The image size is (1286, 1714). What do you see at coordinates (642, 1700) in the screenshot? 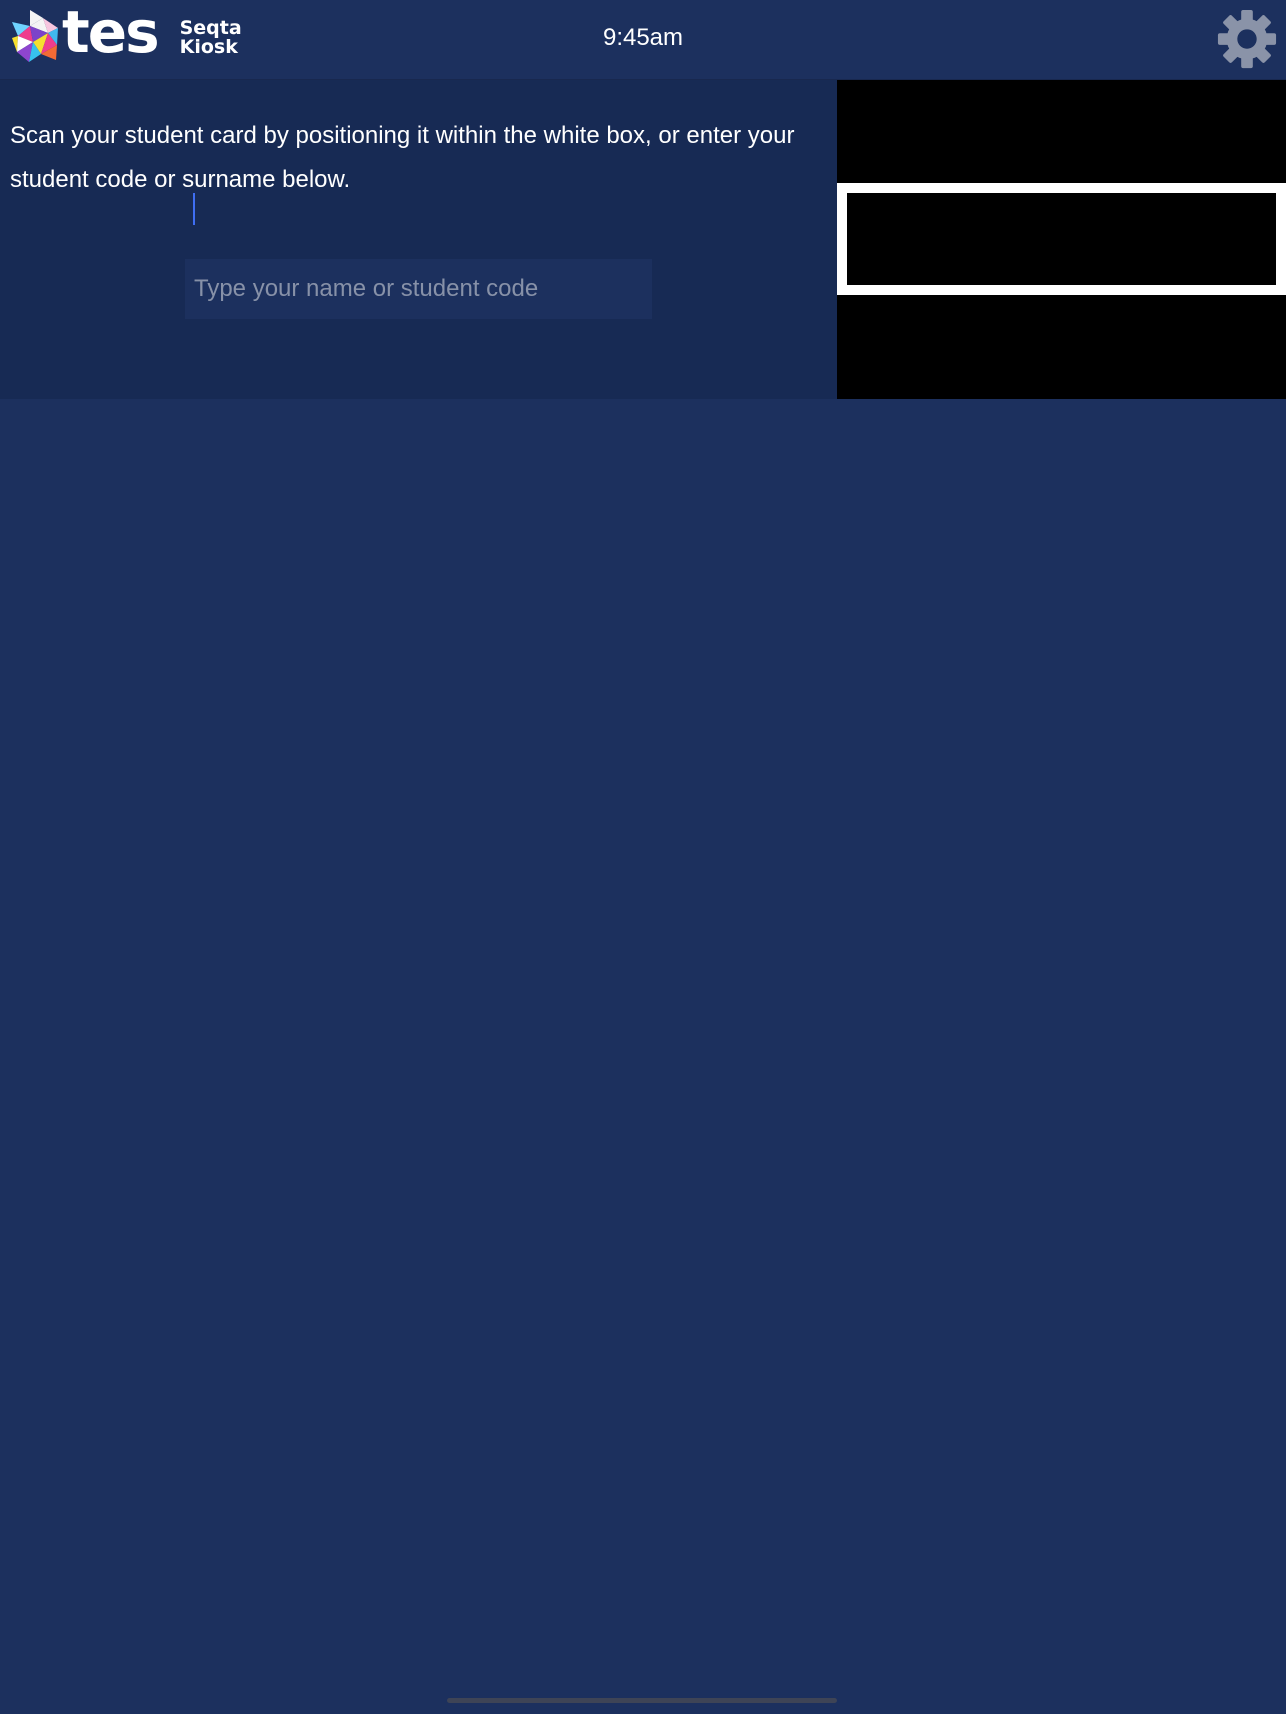
I see `home-indicator` at bounding box center [642, 1700].